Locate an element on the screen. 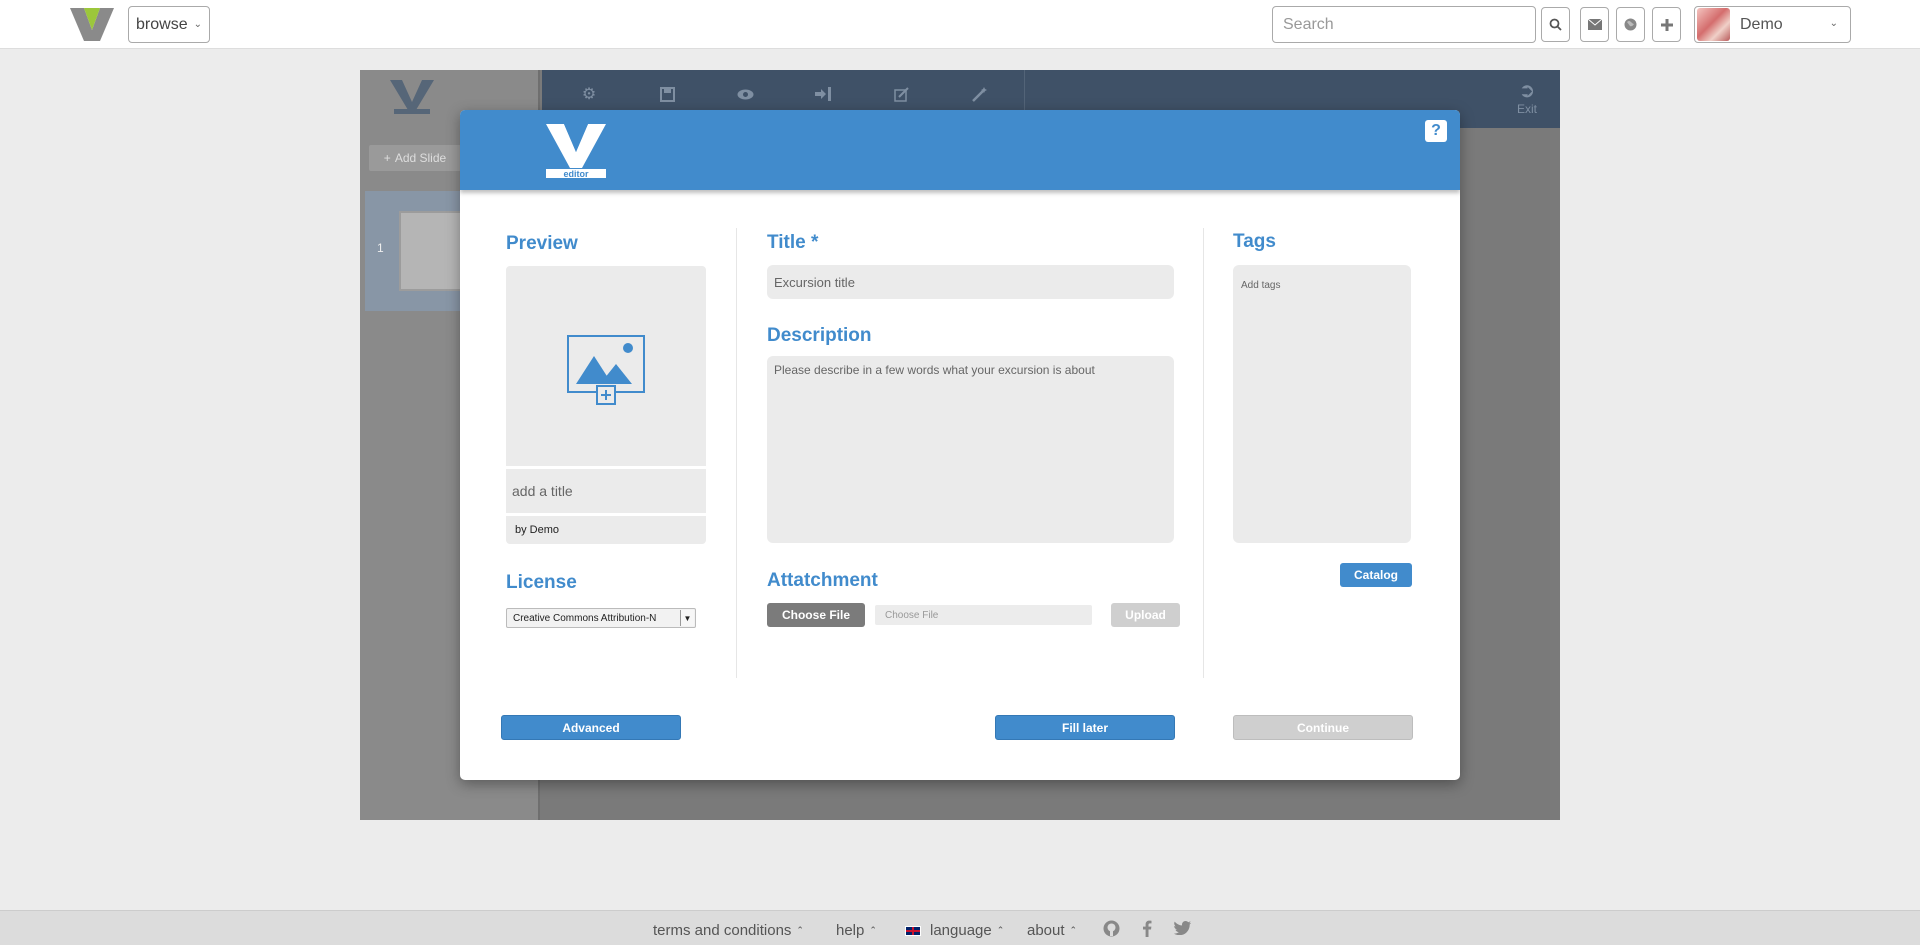 The image size is (1920, 945). editor-logo is located at coordinates (412, 97).